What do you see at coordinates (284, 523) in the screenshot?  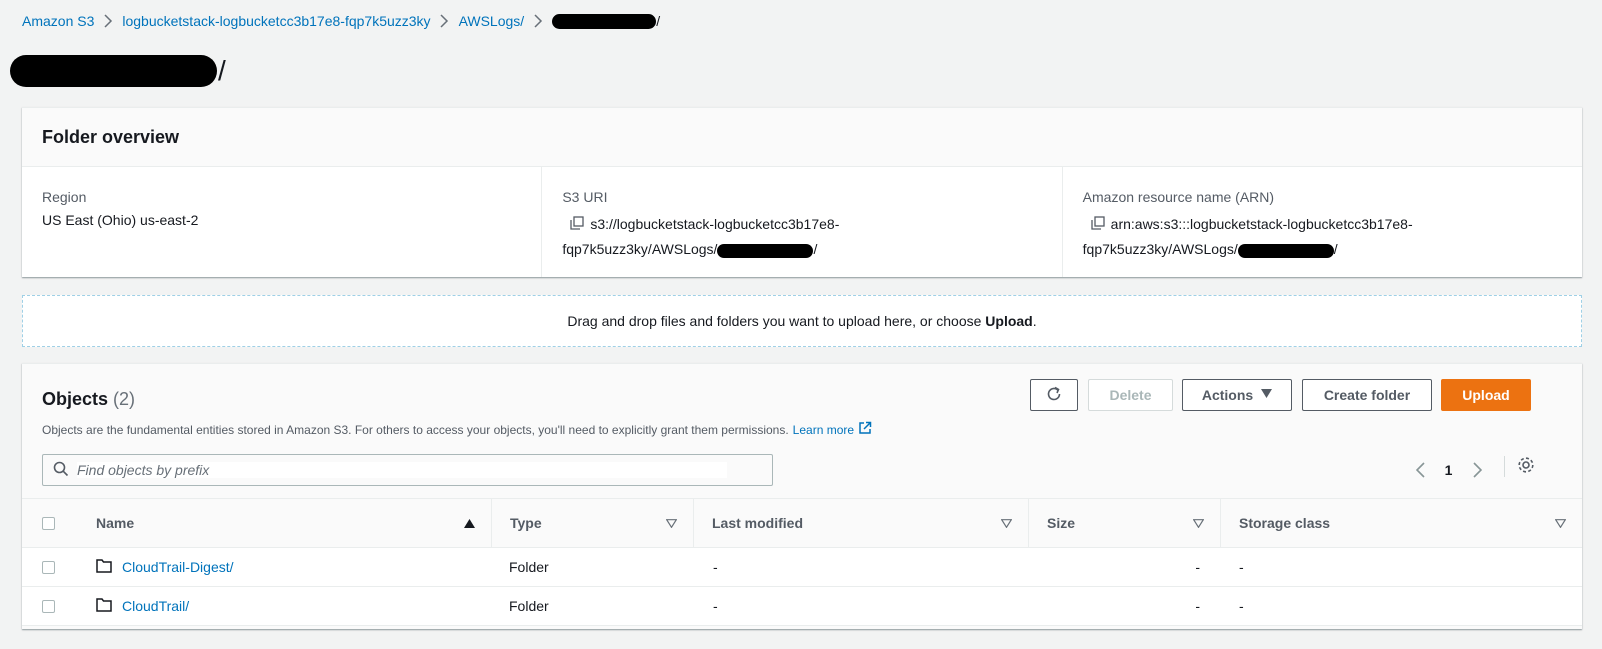 I see `column-header-name: Name` at bounding box center [284, 523].